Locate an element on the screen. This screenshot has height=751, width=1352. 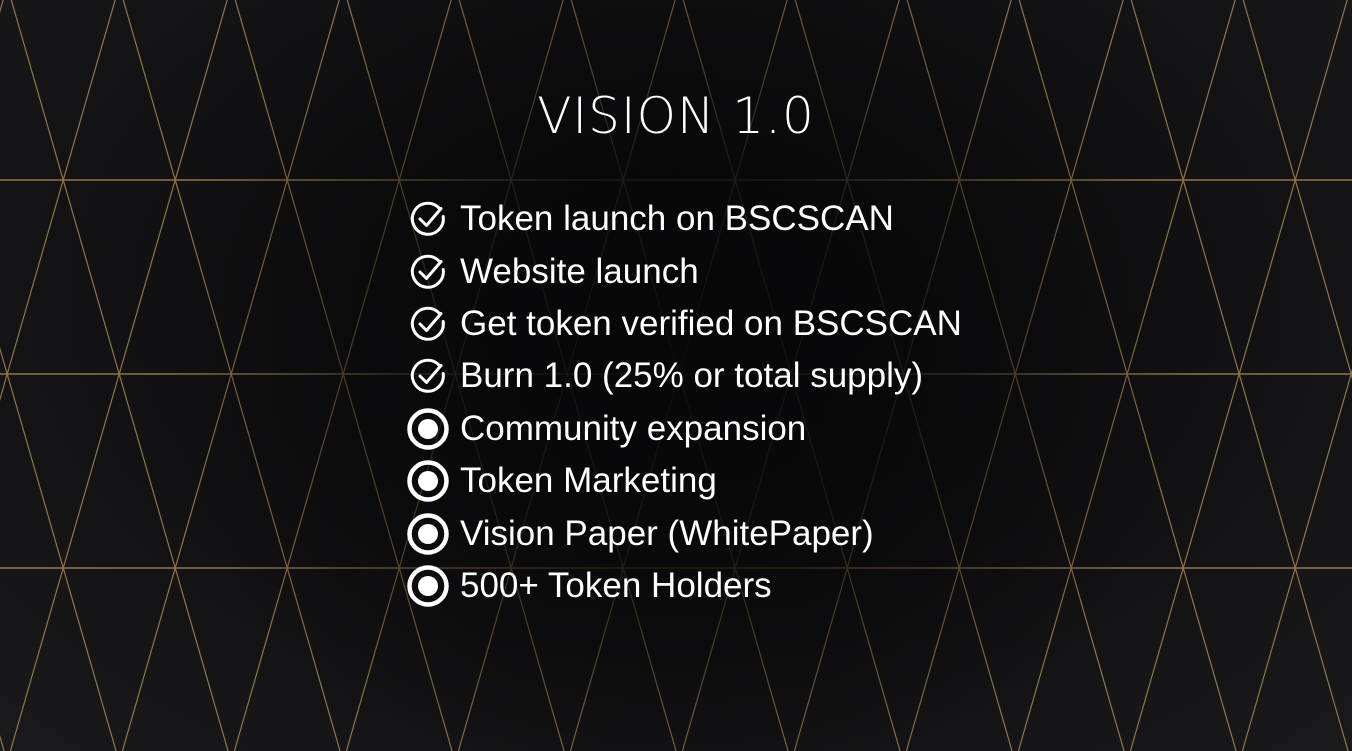
roadmap-item: Community expansion is located at coordinates (684, 429).